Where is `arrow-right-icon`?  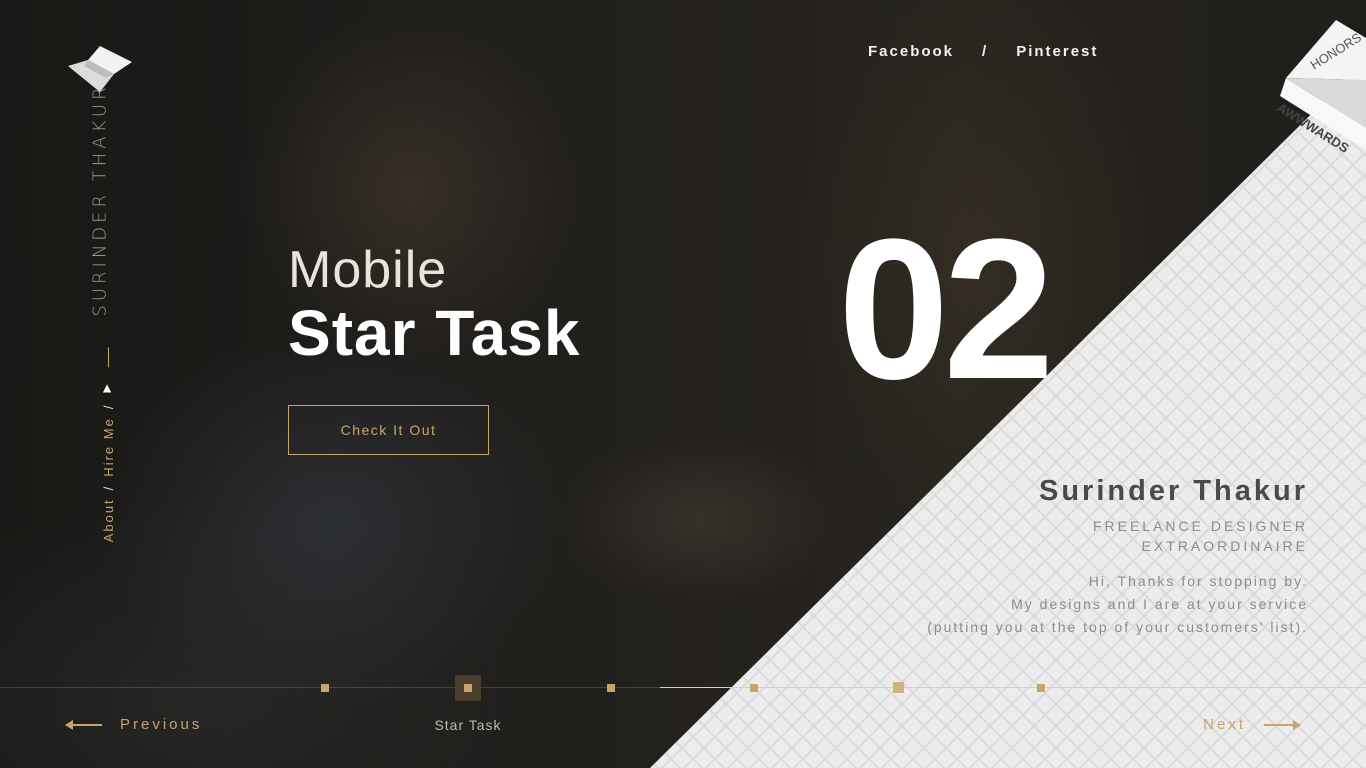 arrow-right-icon is located at coordinates (1282, 724).